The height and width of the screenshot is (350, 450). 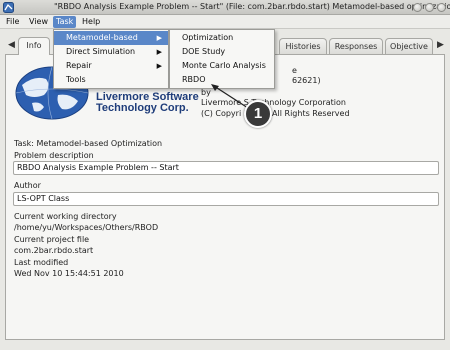 I want to click on project-file-label: Current project file, so click(x=52, y=239).